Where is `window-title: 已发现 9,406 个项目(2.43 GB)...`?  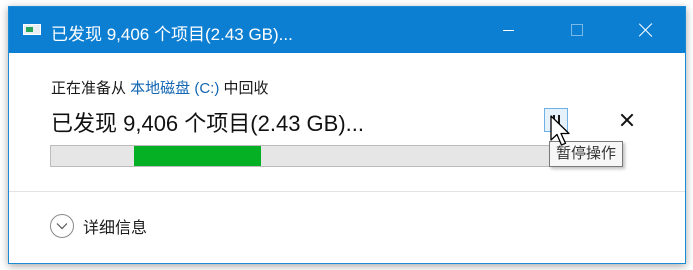 window-title: 已发现 9,406 个项目(2.43 GB)... is located at coordinates (172, 34).